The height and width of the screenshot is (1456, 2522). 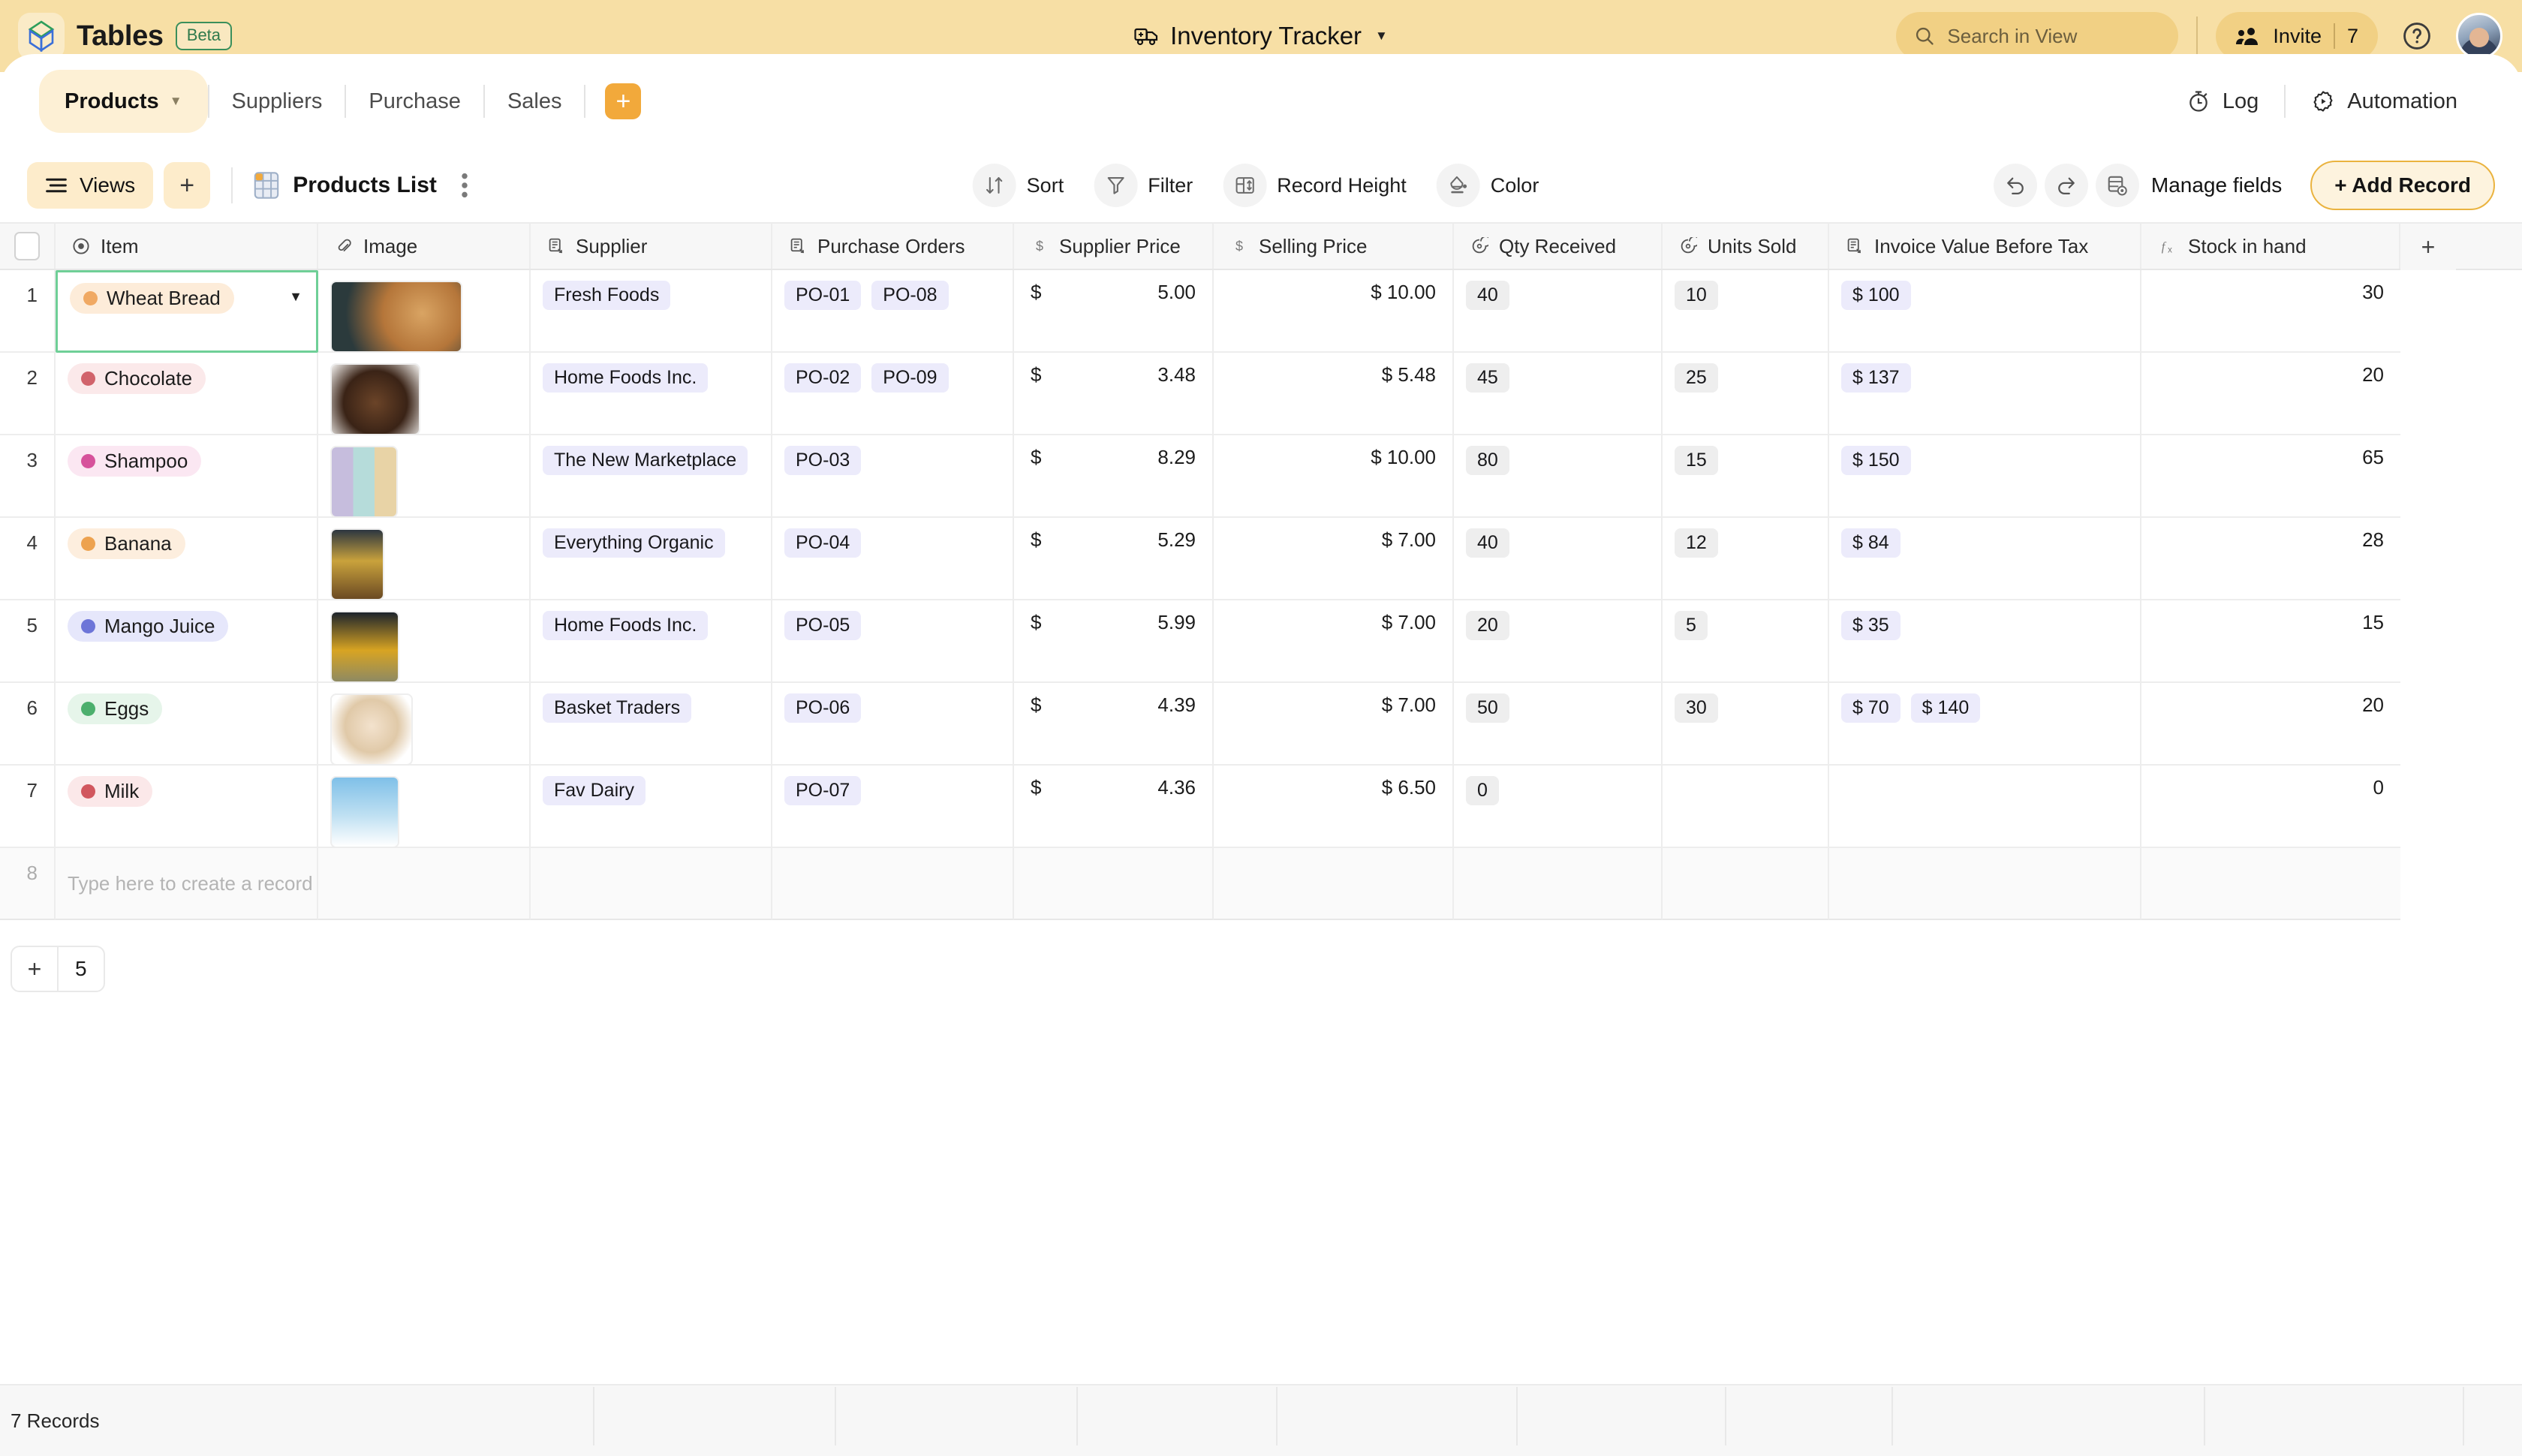 What do you see at coordinates (1114, 246) in the screenshot?
I see `column-header-supplier-price: $ Supplier Price` at bounding box center [1114, 246].